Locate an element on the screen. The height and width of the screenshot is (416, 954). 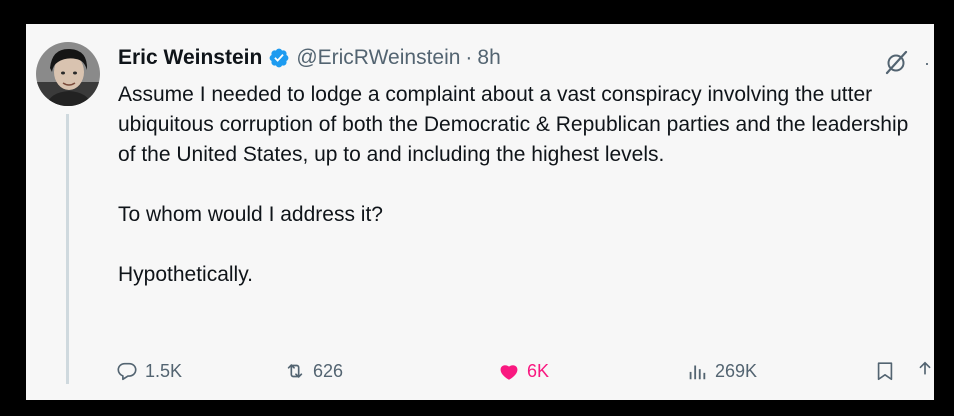
thread-line is located at coordinates (67, 249).